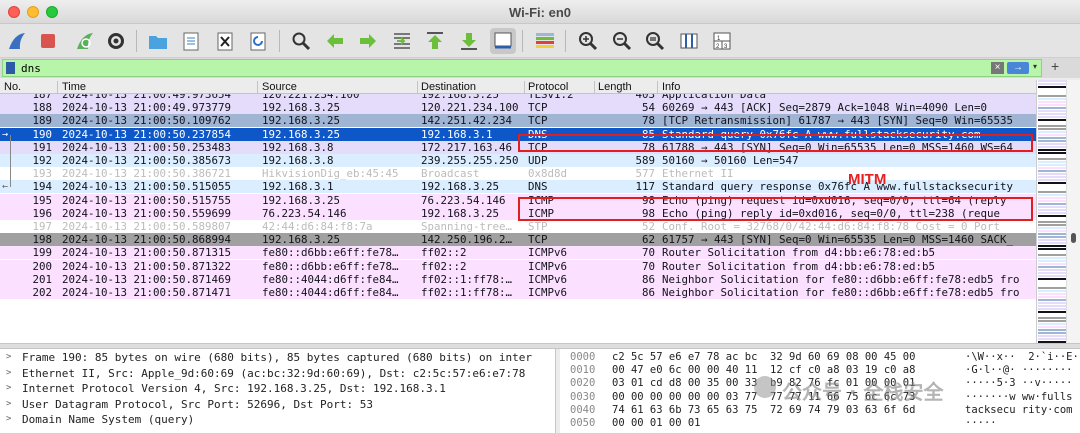 Image resolution: width=1080 pixels, height=433 pixels. I want to click on add-filter-button-icon: +, so click(1055, 66).